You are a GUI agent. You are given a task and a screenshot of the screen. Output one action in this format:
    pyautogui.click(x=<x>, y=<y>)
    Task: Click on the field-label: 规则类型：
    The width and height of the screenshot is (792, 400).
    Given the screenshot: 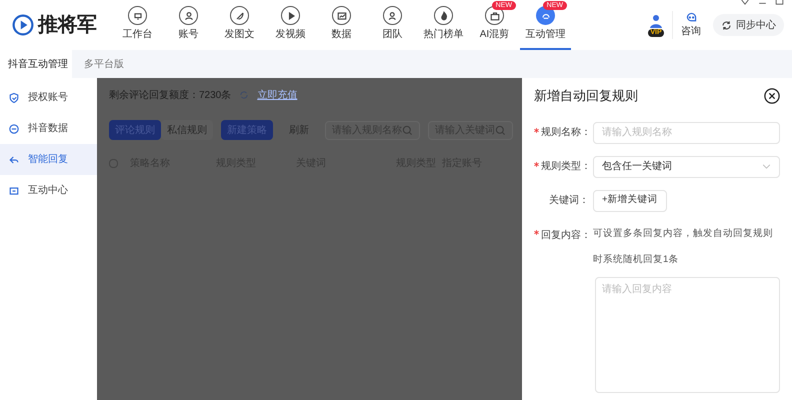 What is the action you would take?
    pyautogui.click(x=561, y=166)
    